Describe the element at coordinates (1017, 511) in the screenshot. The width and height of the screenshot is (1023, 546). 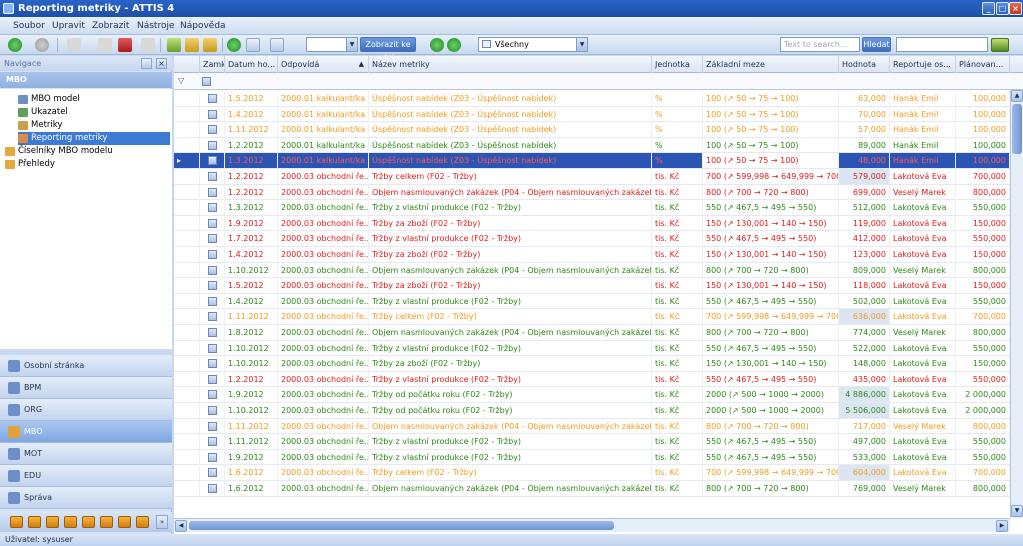
I see `scroll-down-icon: ▼` at that location.